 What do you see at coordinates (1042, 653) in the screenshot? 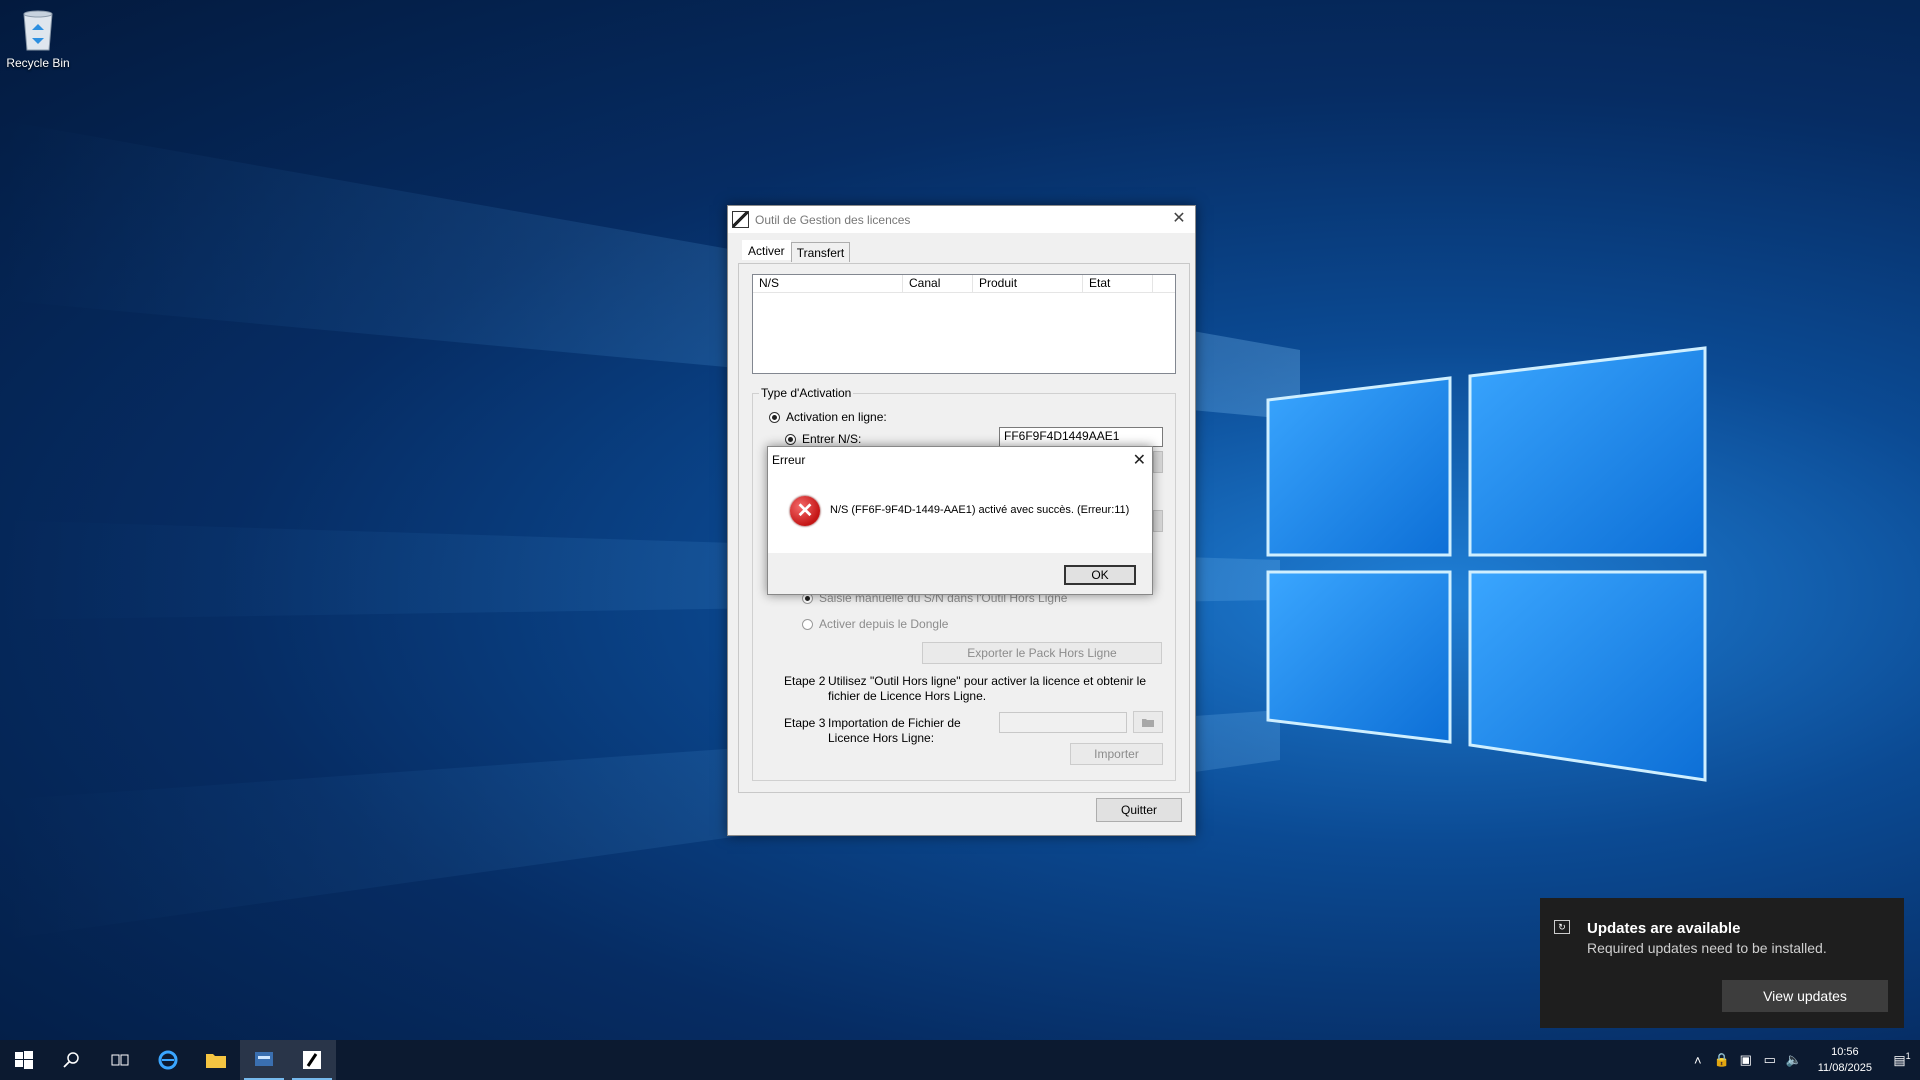
I see `export-pack-button: Exporter le Pack Hors Ligne` at bounding box center [1042, 653].